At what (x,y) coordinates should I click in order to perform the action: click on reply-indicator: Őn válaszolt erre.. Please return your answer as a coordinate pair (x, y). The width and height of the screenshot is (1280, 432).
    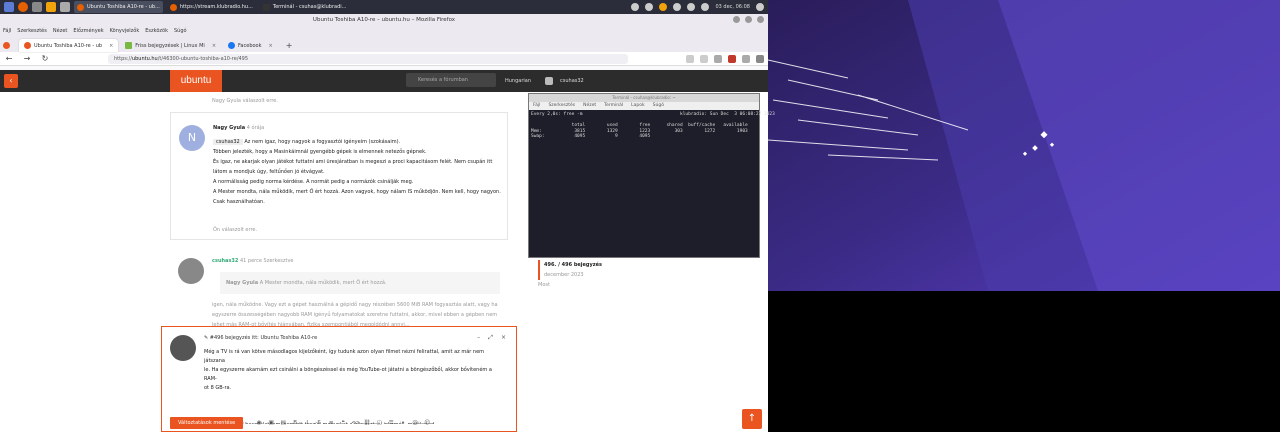
    Looking at the image, I should click on (235, 230).